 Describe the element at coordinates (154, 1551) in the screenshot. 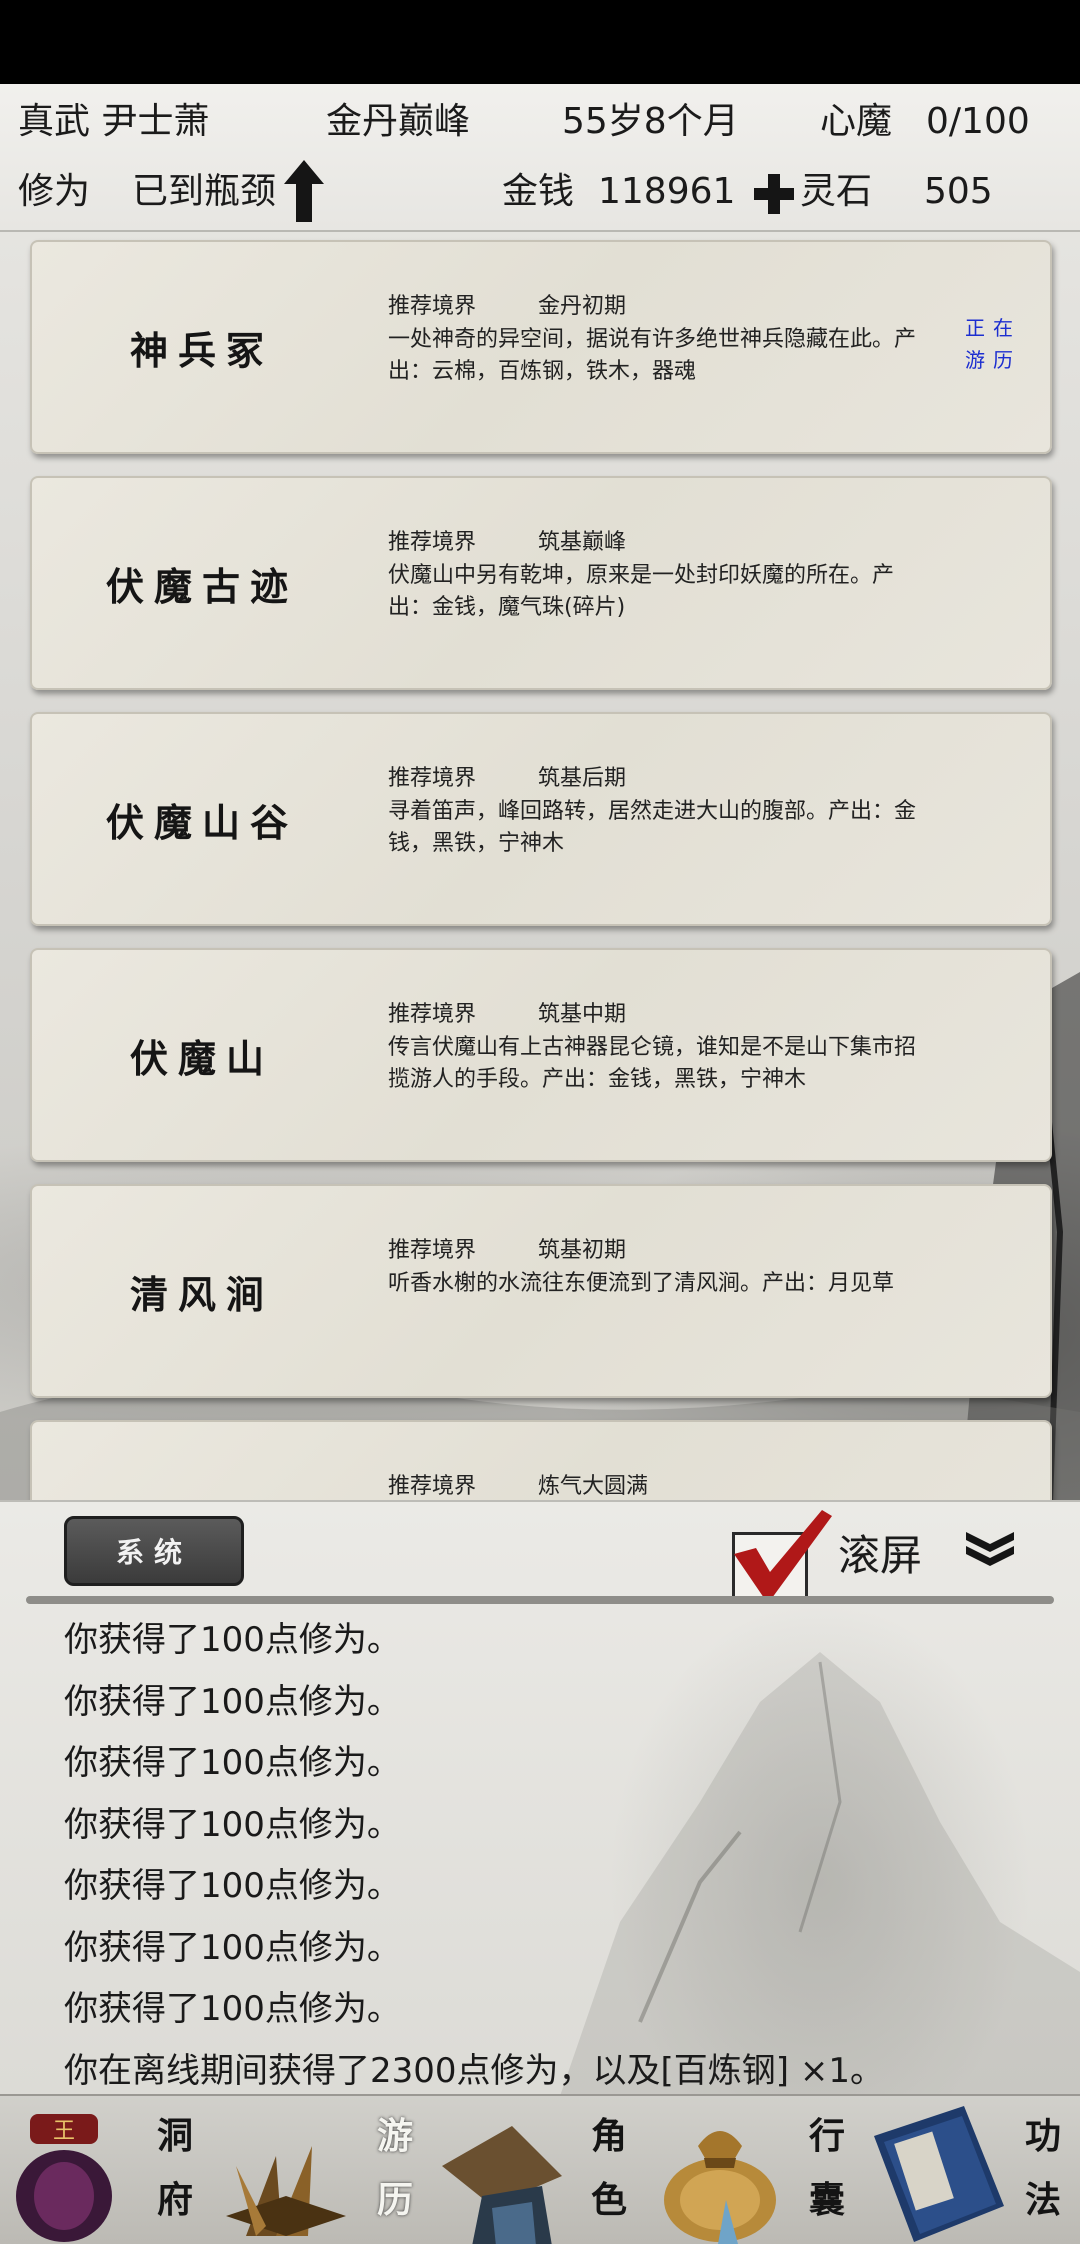

I see `system-tab: 系统` at that location.